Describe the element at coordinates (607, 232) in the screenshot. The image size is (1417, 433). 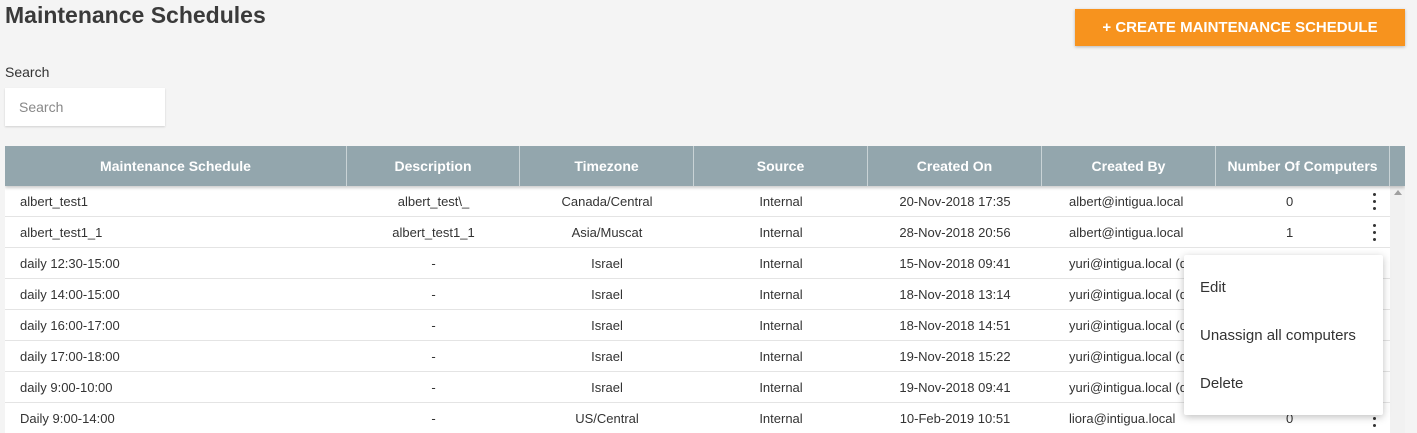
I see `cell-timezone: Asia/Muscat` at that location.